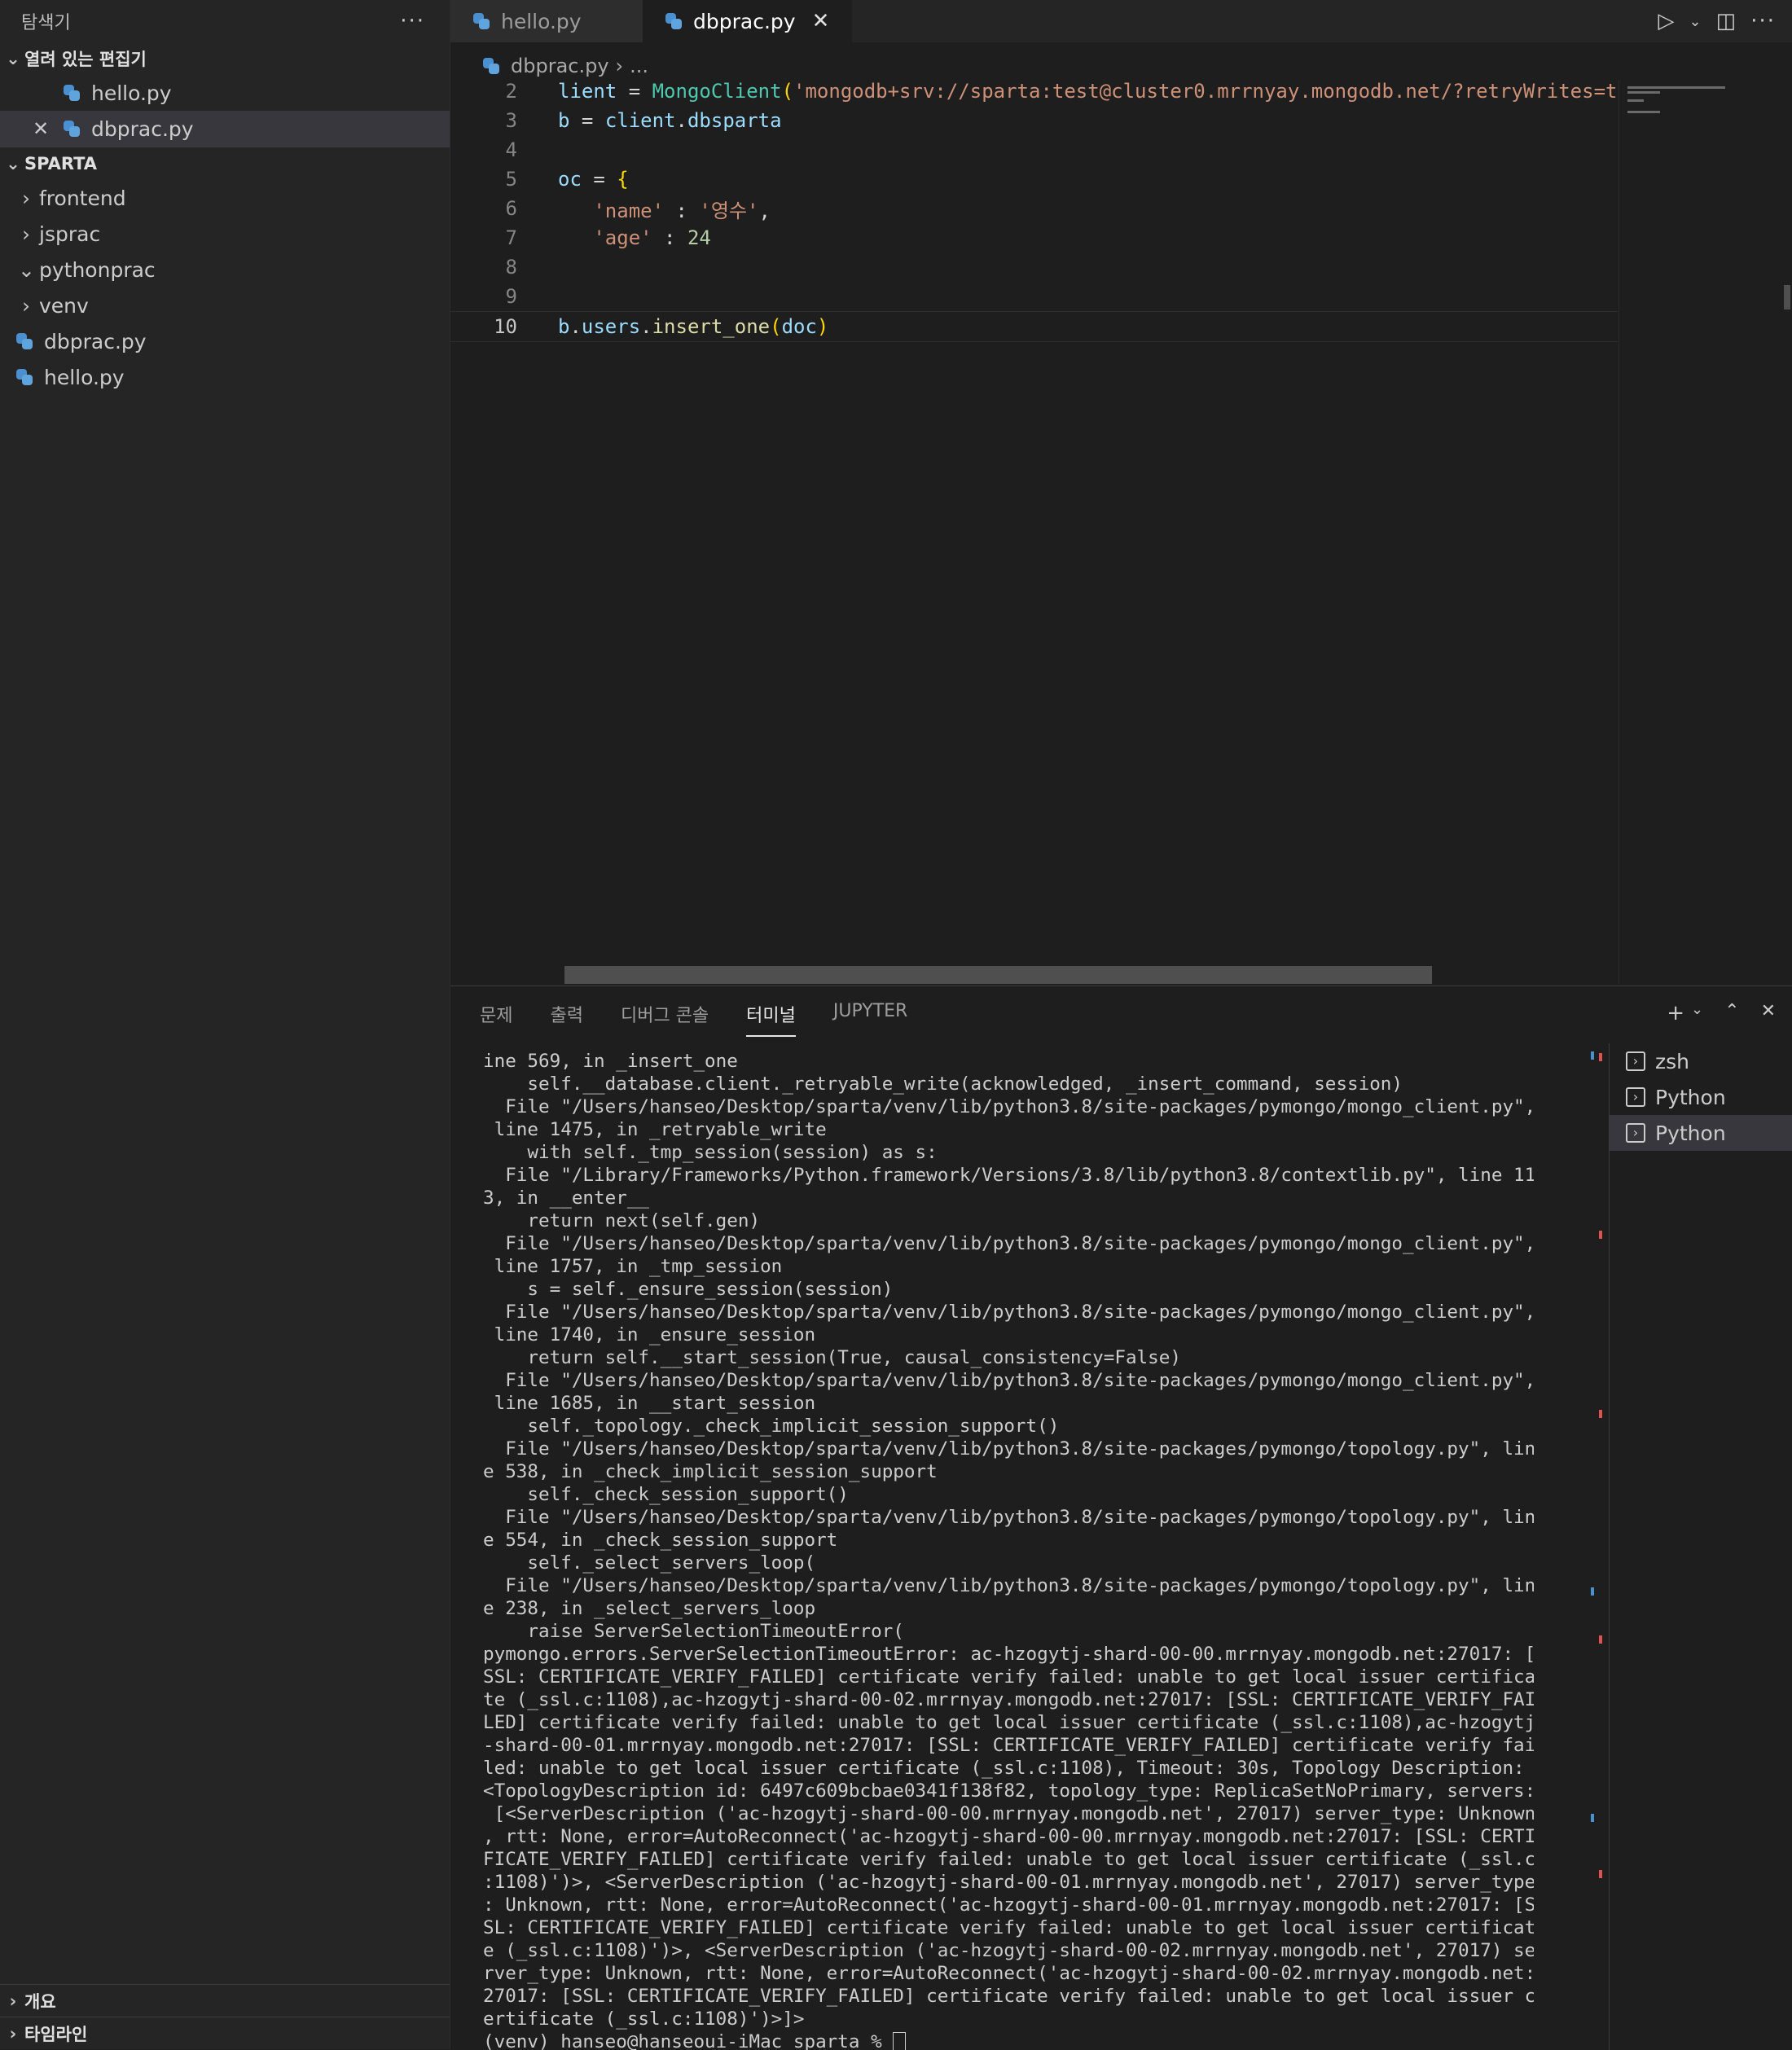  Describe the element at coordinates (225, 377) in the screenshot. I see `tree-file-hello: hello.py` at that location.